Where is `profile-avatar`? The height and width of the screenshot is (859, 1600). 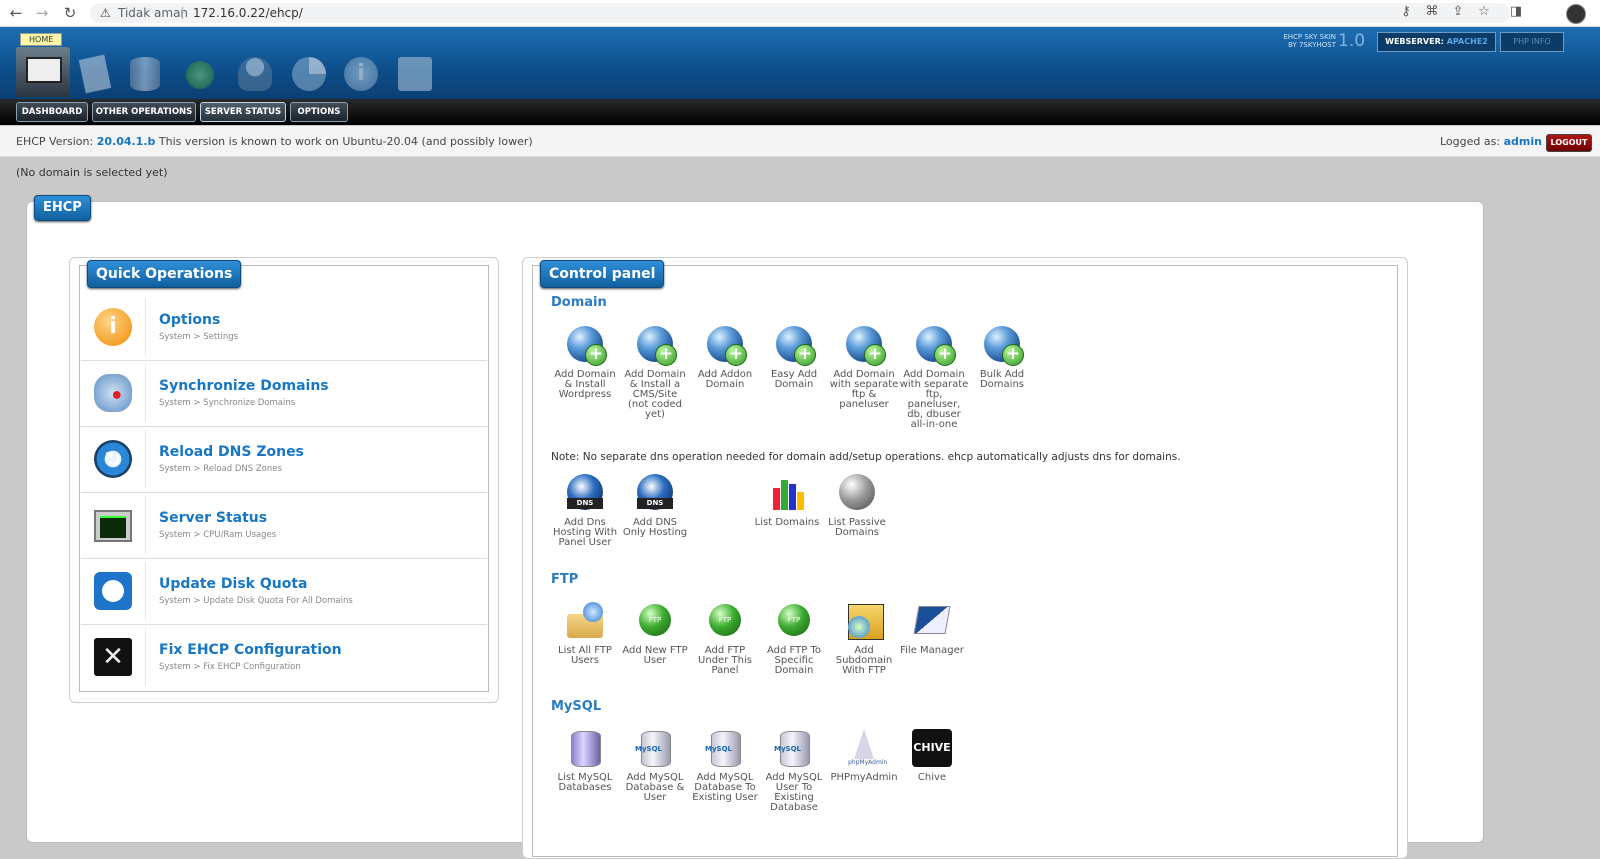 profile-avatar is located at coordinates (1576, 14).